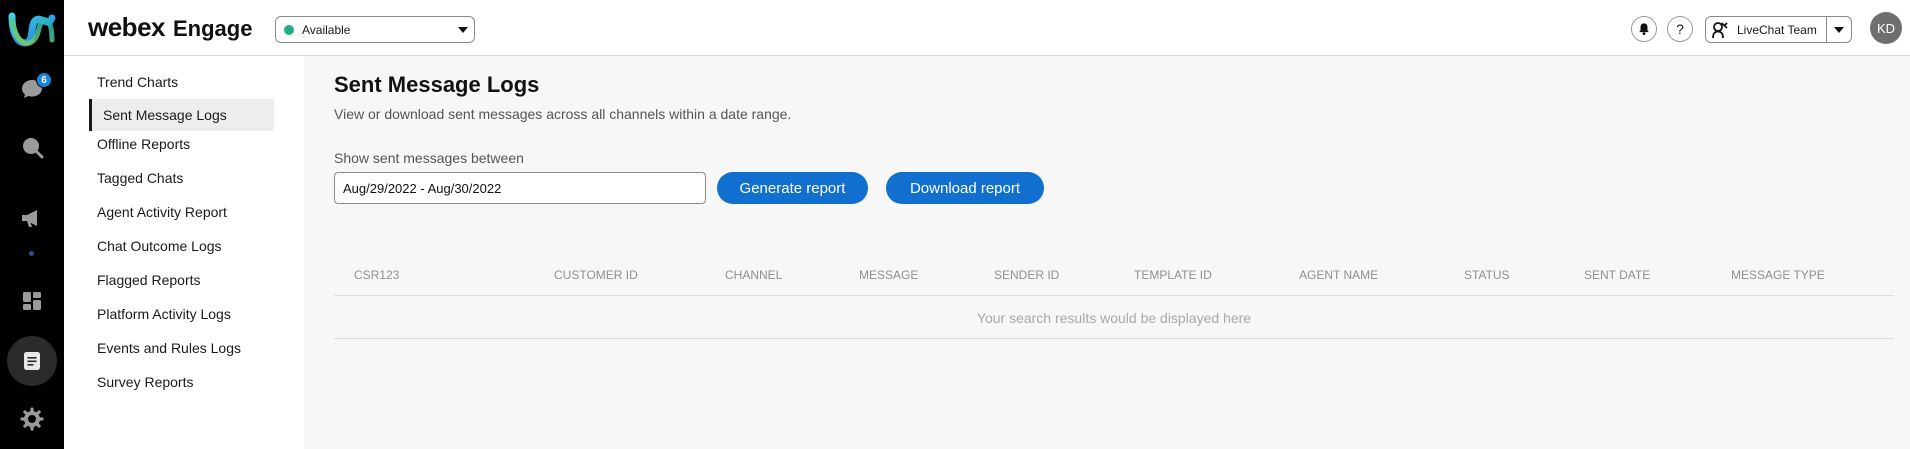 The image size is (1910, 449). Describe the element at coordinates (596, 275) in the screenshot. I see `column-header: CUSTOMER ID` at that location.